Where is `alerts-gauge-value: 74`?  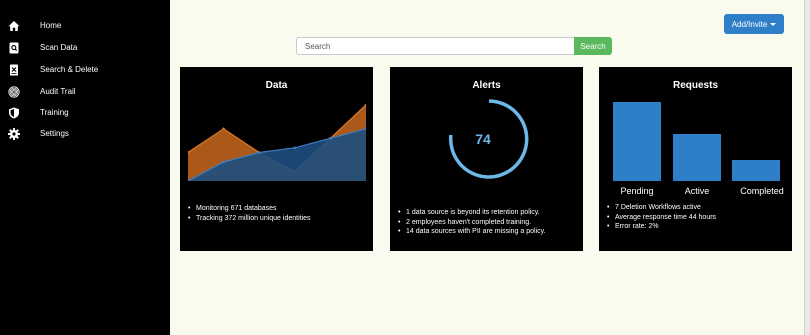
alerts-gauge-value: 74 is located at coordinates (483, 139).